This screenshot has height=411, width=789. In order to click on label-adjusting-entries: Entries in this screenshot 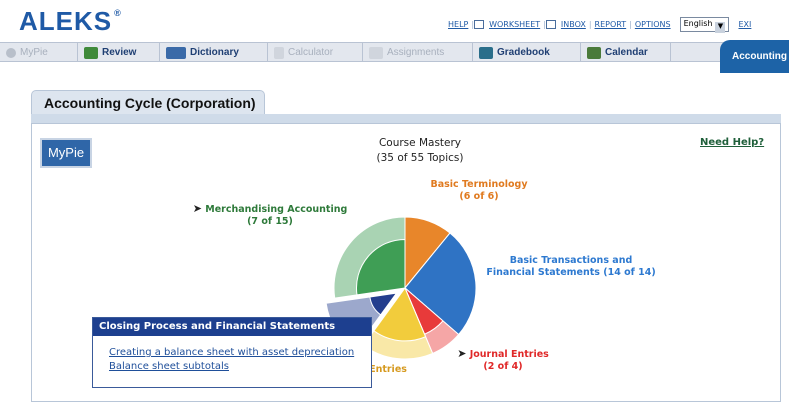, I will do `click(388, 370)`.